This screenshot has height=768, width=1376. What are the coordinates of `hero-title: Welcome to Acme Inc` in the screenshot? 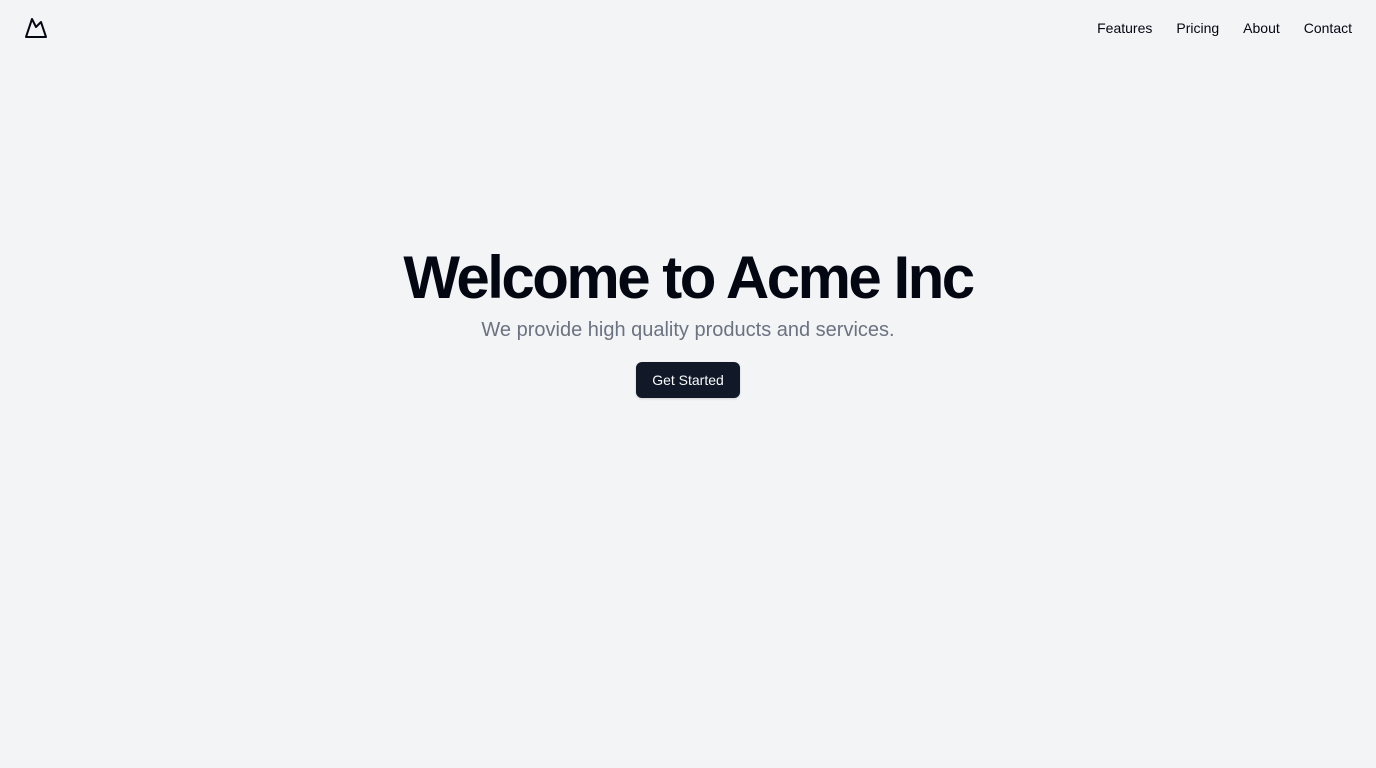 It's located at (689, 277).